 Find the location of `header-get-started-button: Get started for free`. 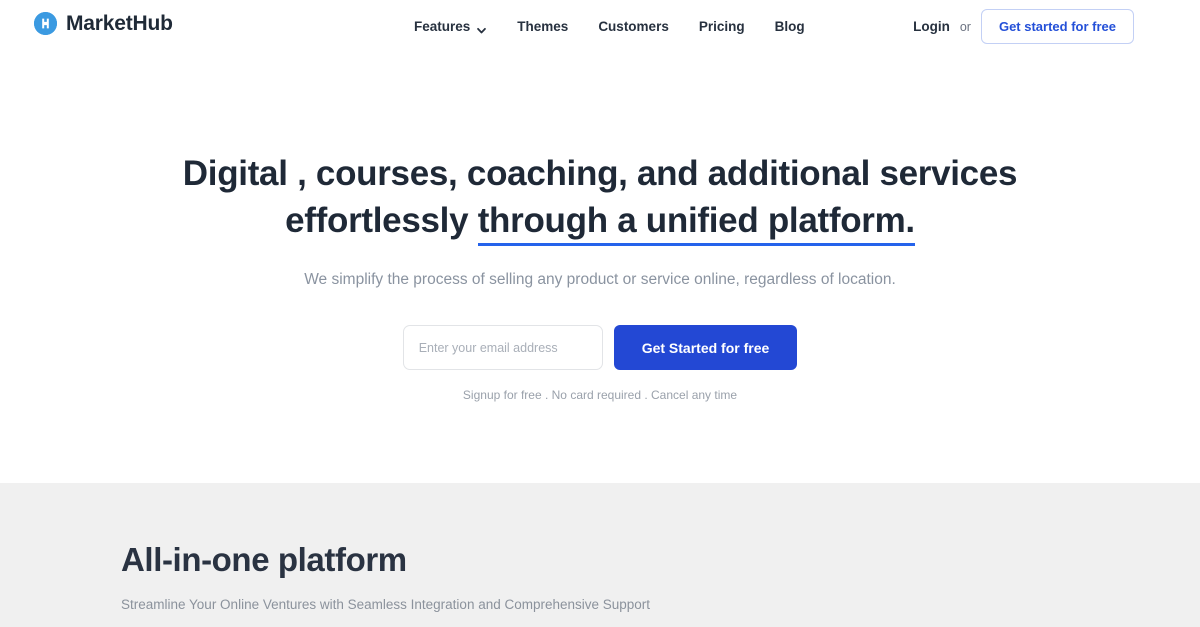

header-get-started-button: Get started for free is located at coordinates (1057, 26).